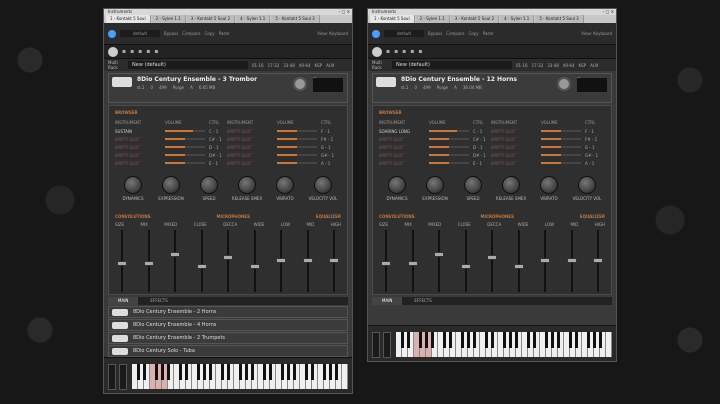 This screenshot has width=720, height=404. Describe the element at coordinates (452, 65) in the screenshot. I see `rack-name-field: New (default)` at that location.